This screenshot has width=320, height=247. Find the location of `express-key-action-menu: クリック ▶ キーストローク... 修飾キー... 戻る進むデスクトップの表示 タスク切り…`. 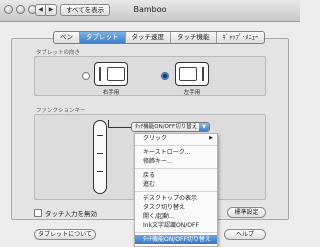

express-key-action-menu: クリック ▶ キーストローク... 修飾キー... 戻る進むデスクトップの表示 タスク切り… is located at coordinates (176, 190).